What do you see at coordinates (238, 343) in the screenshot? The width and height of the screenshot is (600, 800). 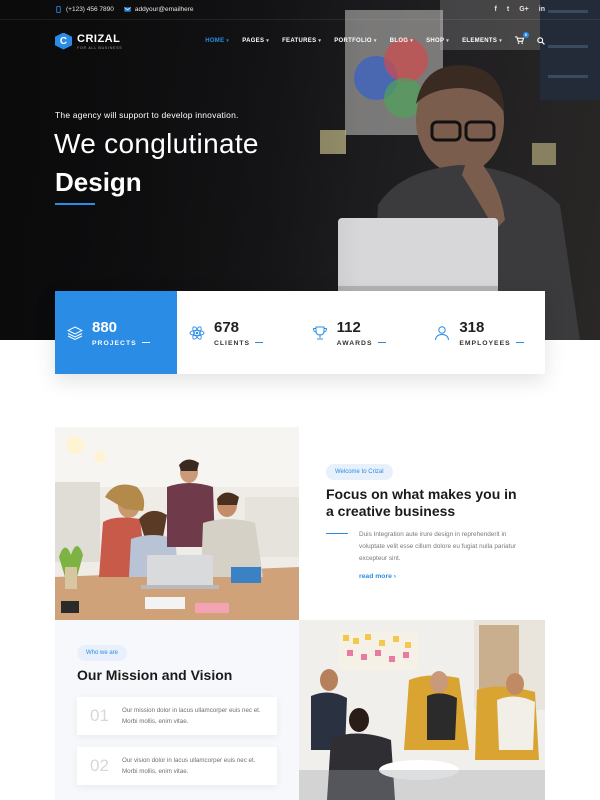 I see `stat-label: CLIENTS` at bounding box center [238, 343].